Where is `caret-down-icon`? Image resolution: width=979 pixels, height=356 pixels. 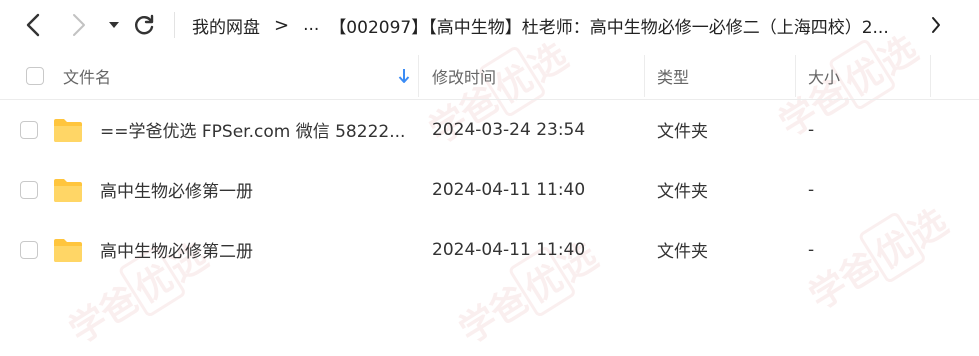 caret-down-icon is located at coordinates (114, 25).